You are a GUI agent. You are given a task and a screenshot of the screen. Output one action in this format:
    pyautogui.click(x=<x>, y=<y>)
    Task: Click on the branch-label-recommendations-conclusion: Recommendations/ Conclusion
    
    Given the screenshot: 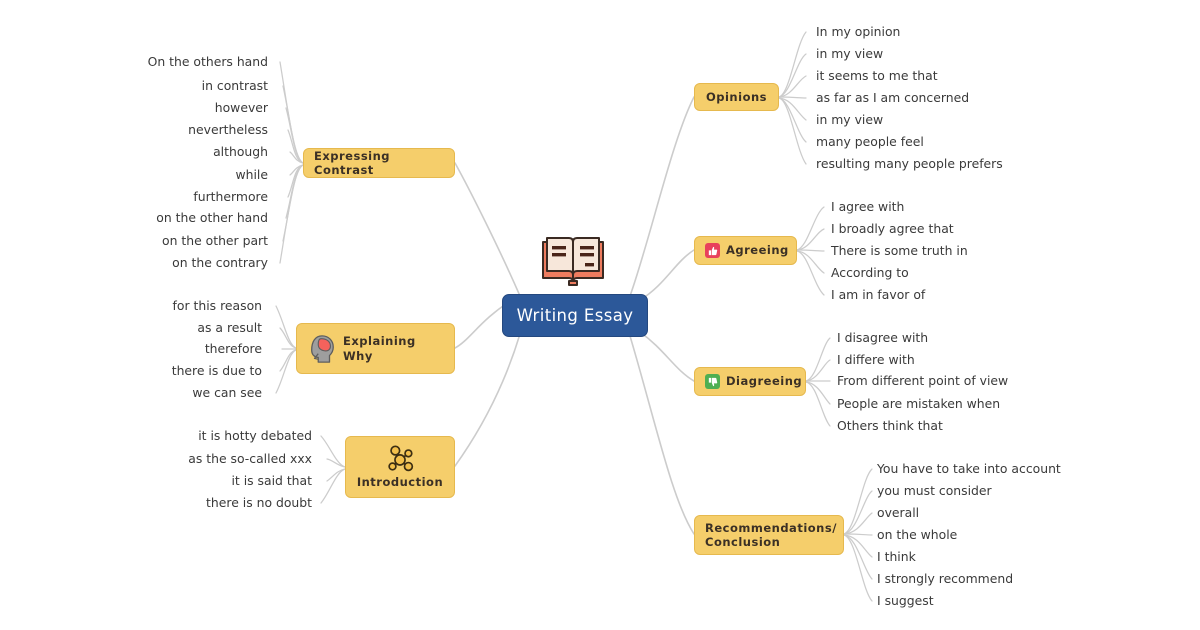 What is the action you would take?
    pyautogui.click(x=771, y=534)
    